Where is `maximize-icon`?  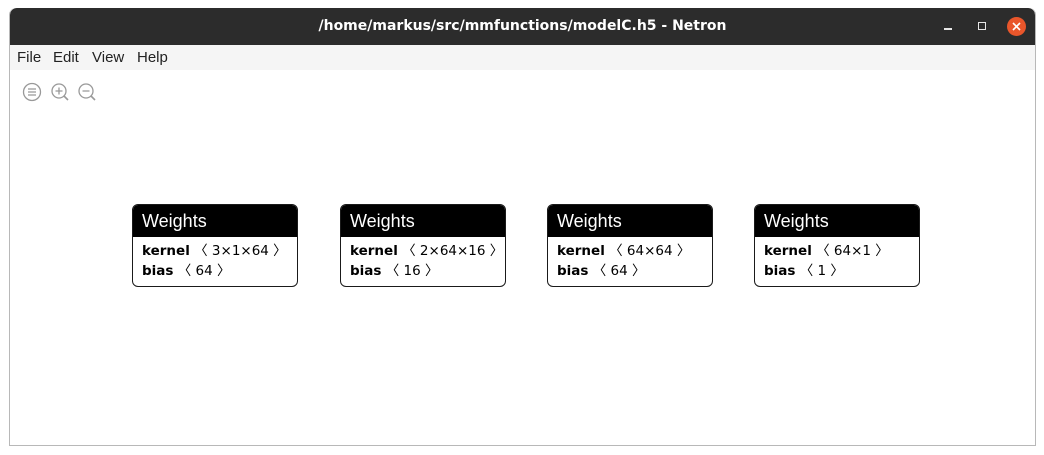 maximize-icon is located at coordinates (982, 26).